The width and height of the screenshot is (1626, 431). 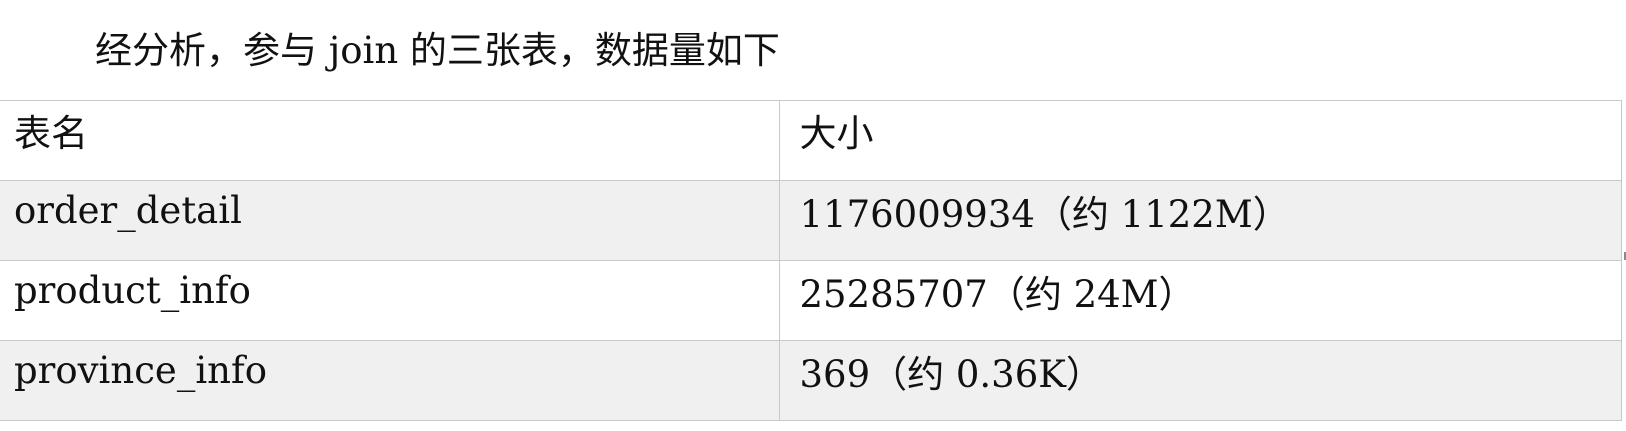 What do you see at coordinates (390, 380) in the screenshot?
I see `table-cell-name: province_info` at bounding box center [390, 380].